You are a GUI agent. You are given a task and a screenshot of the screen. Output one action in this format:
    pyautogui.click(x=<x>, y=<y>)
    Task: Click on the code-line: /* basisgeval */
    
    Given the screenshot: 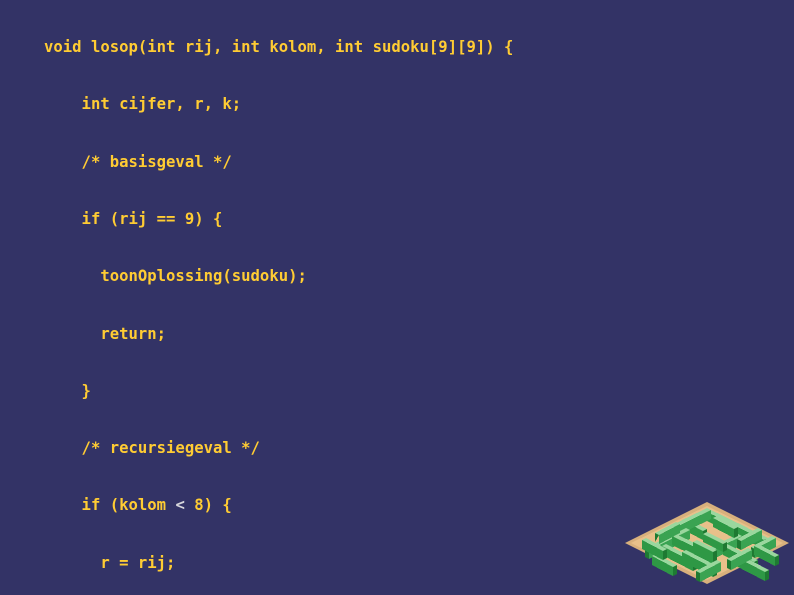 What is the action you would take?
    pyautogui.click(x=138, y=161)
    